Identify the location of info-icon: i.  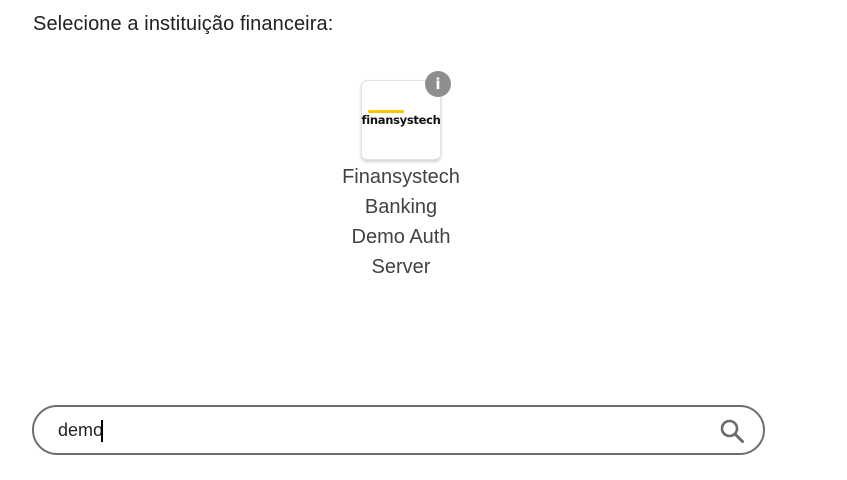
(438, 84).